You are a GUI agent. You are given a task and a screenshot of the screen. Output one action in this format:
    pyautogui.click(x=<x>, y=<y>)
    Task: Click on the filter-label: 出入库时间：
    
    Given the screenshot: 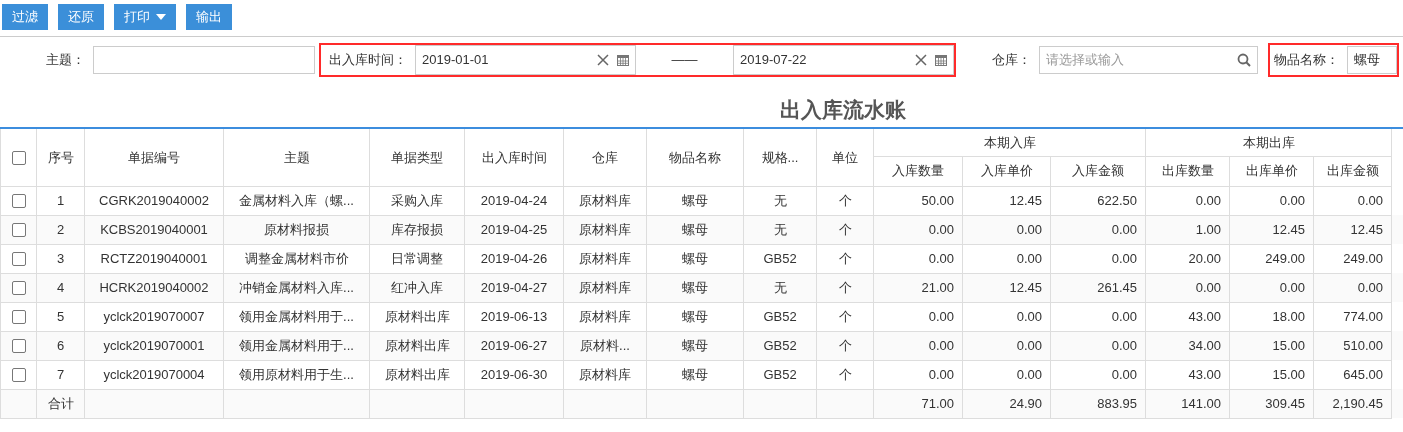 What is the action you would take?
    pyautogui.click(x=368, y=60)
    